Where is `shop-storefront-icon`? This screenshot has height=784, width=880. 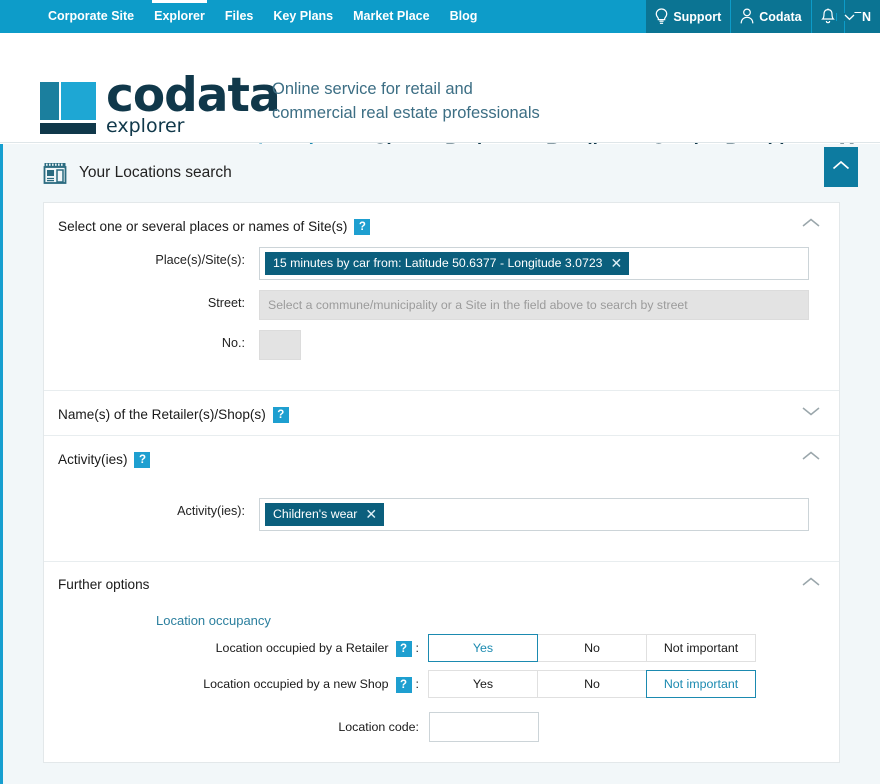
shop-storefront-icon is located at coordinates (55, 173).